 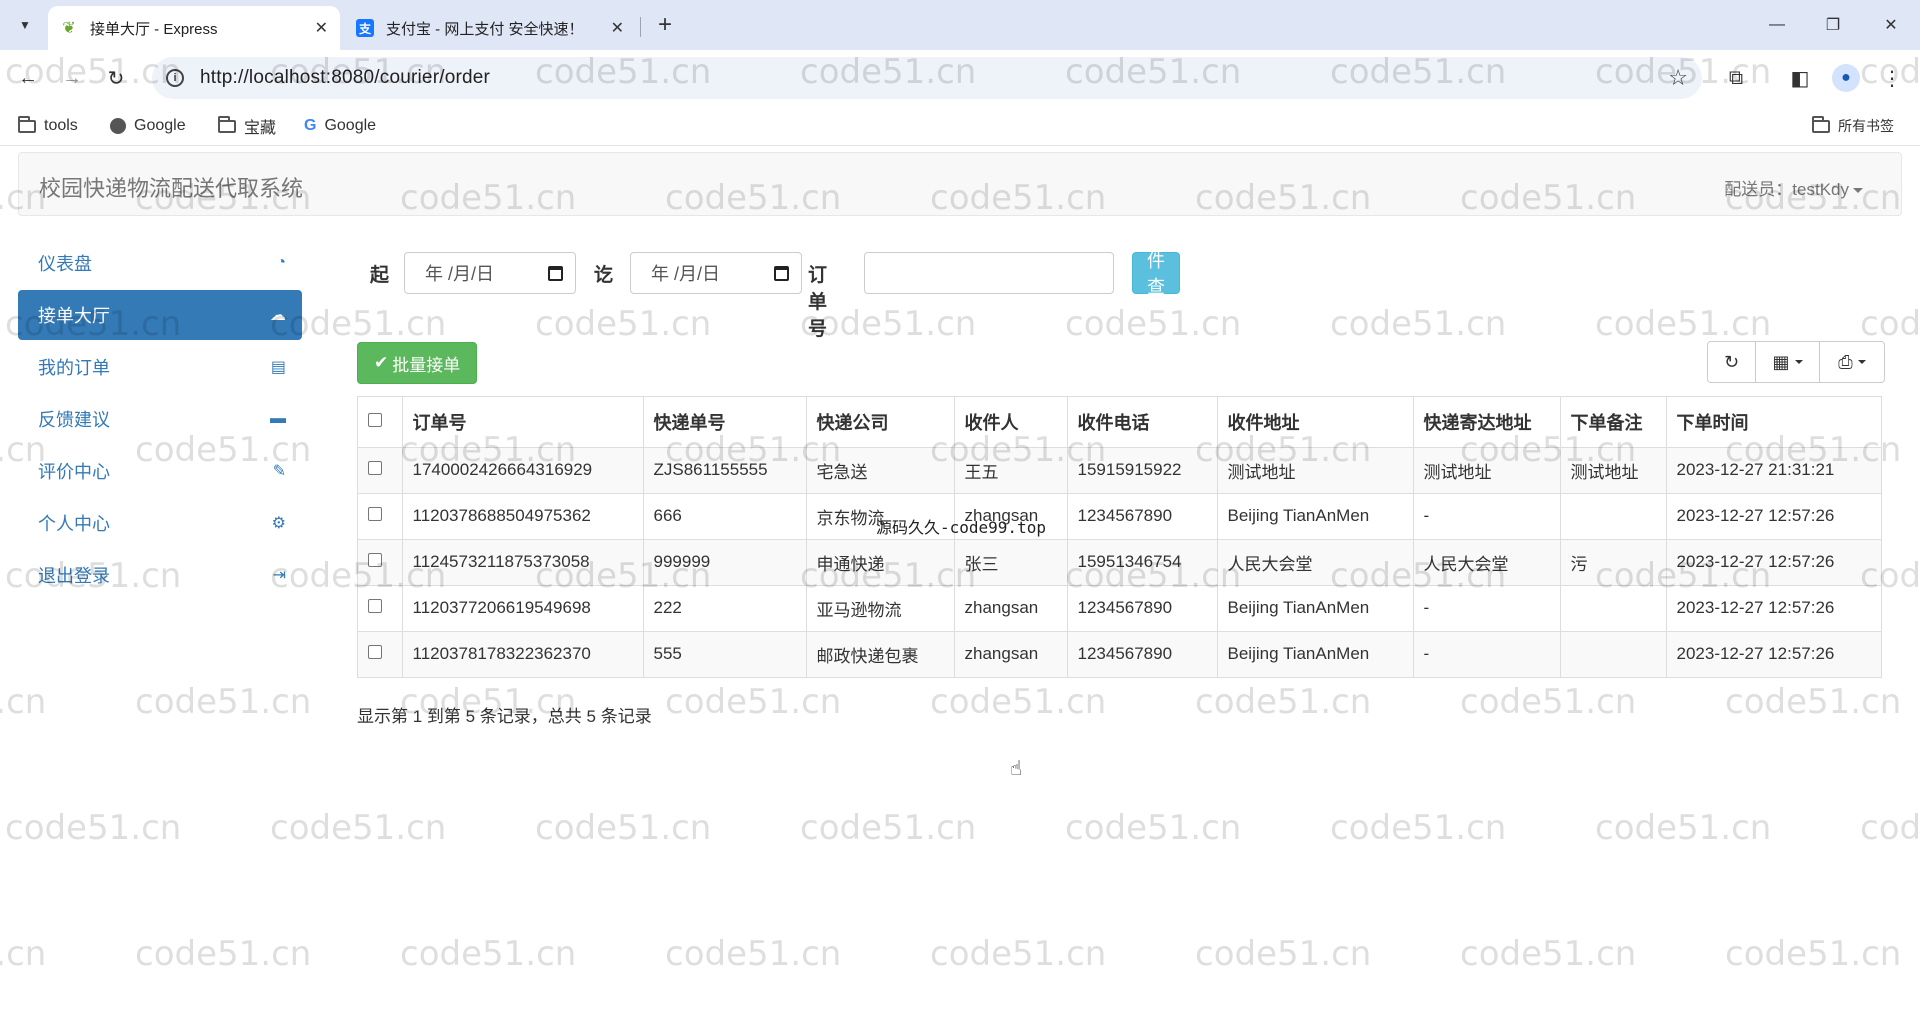 What do you see at coordinates (160, 315) in the screenshot?
I see `sidebar-item-order-hall: 接单大厅 ☁` at bounding box center [160, 315].